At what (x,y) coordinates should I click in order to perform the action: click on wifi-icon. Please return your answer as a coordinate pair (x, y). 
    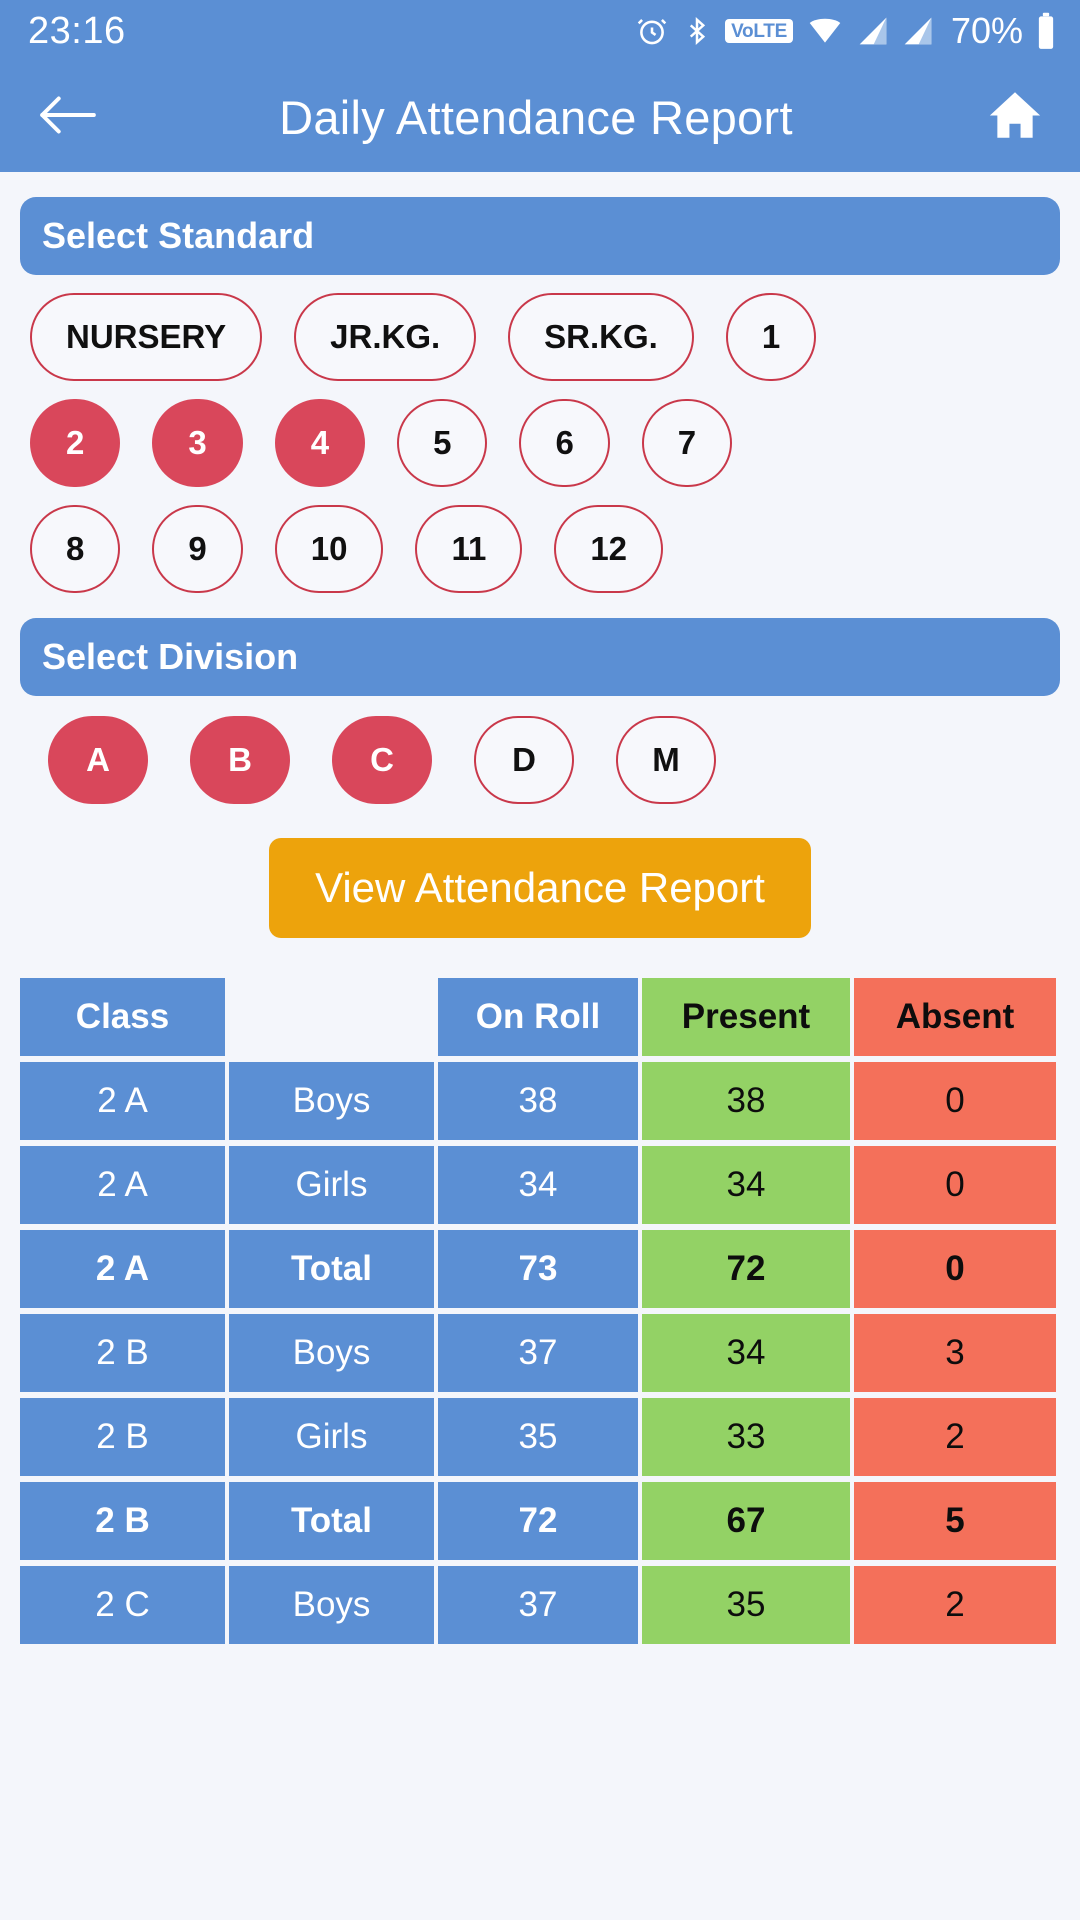
    Looking at the image, I should click on (825, 31).